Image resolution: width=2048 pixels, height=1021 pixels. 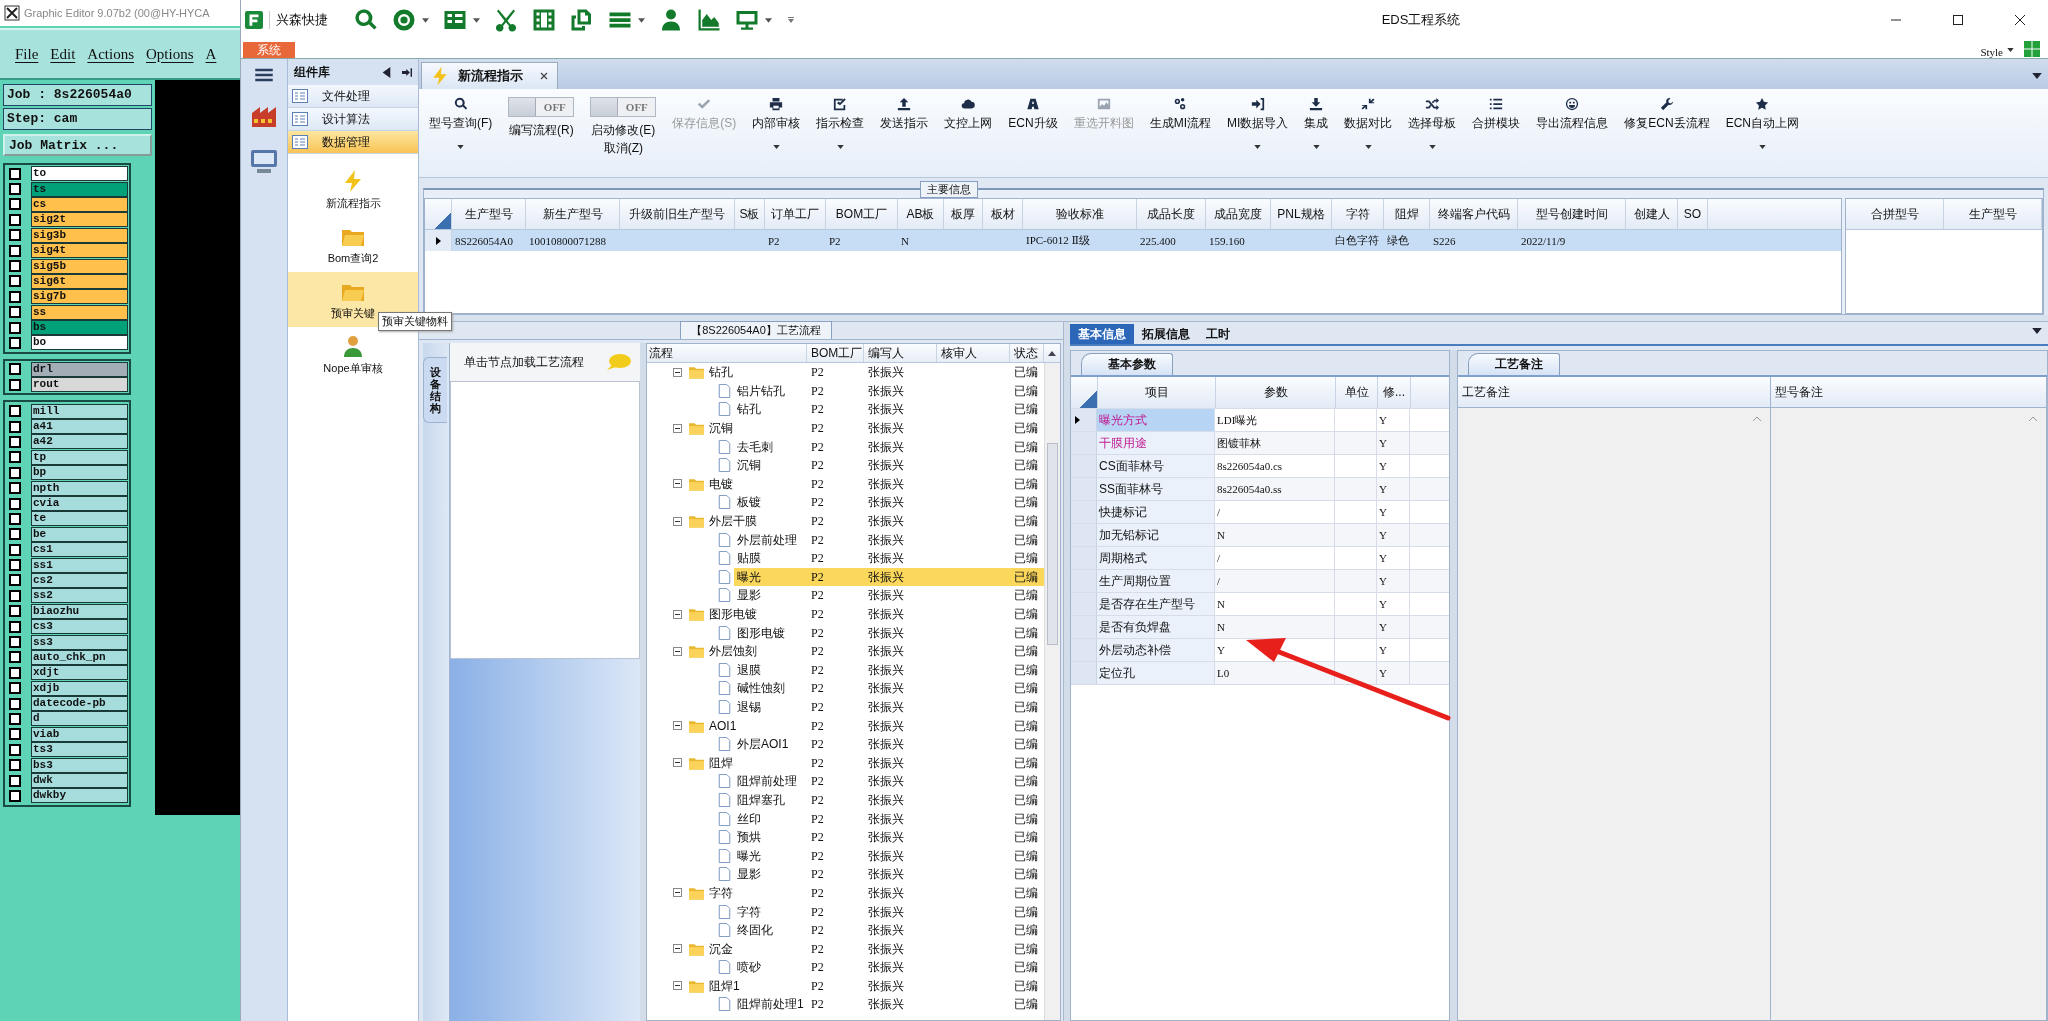 What do you see at coordinates (749, 558) in the screenshot?
I see `tree-node: 贴膜` at bounding box center [749, 558].